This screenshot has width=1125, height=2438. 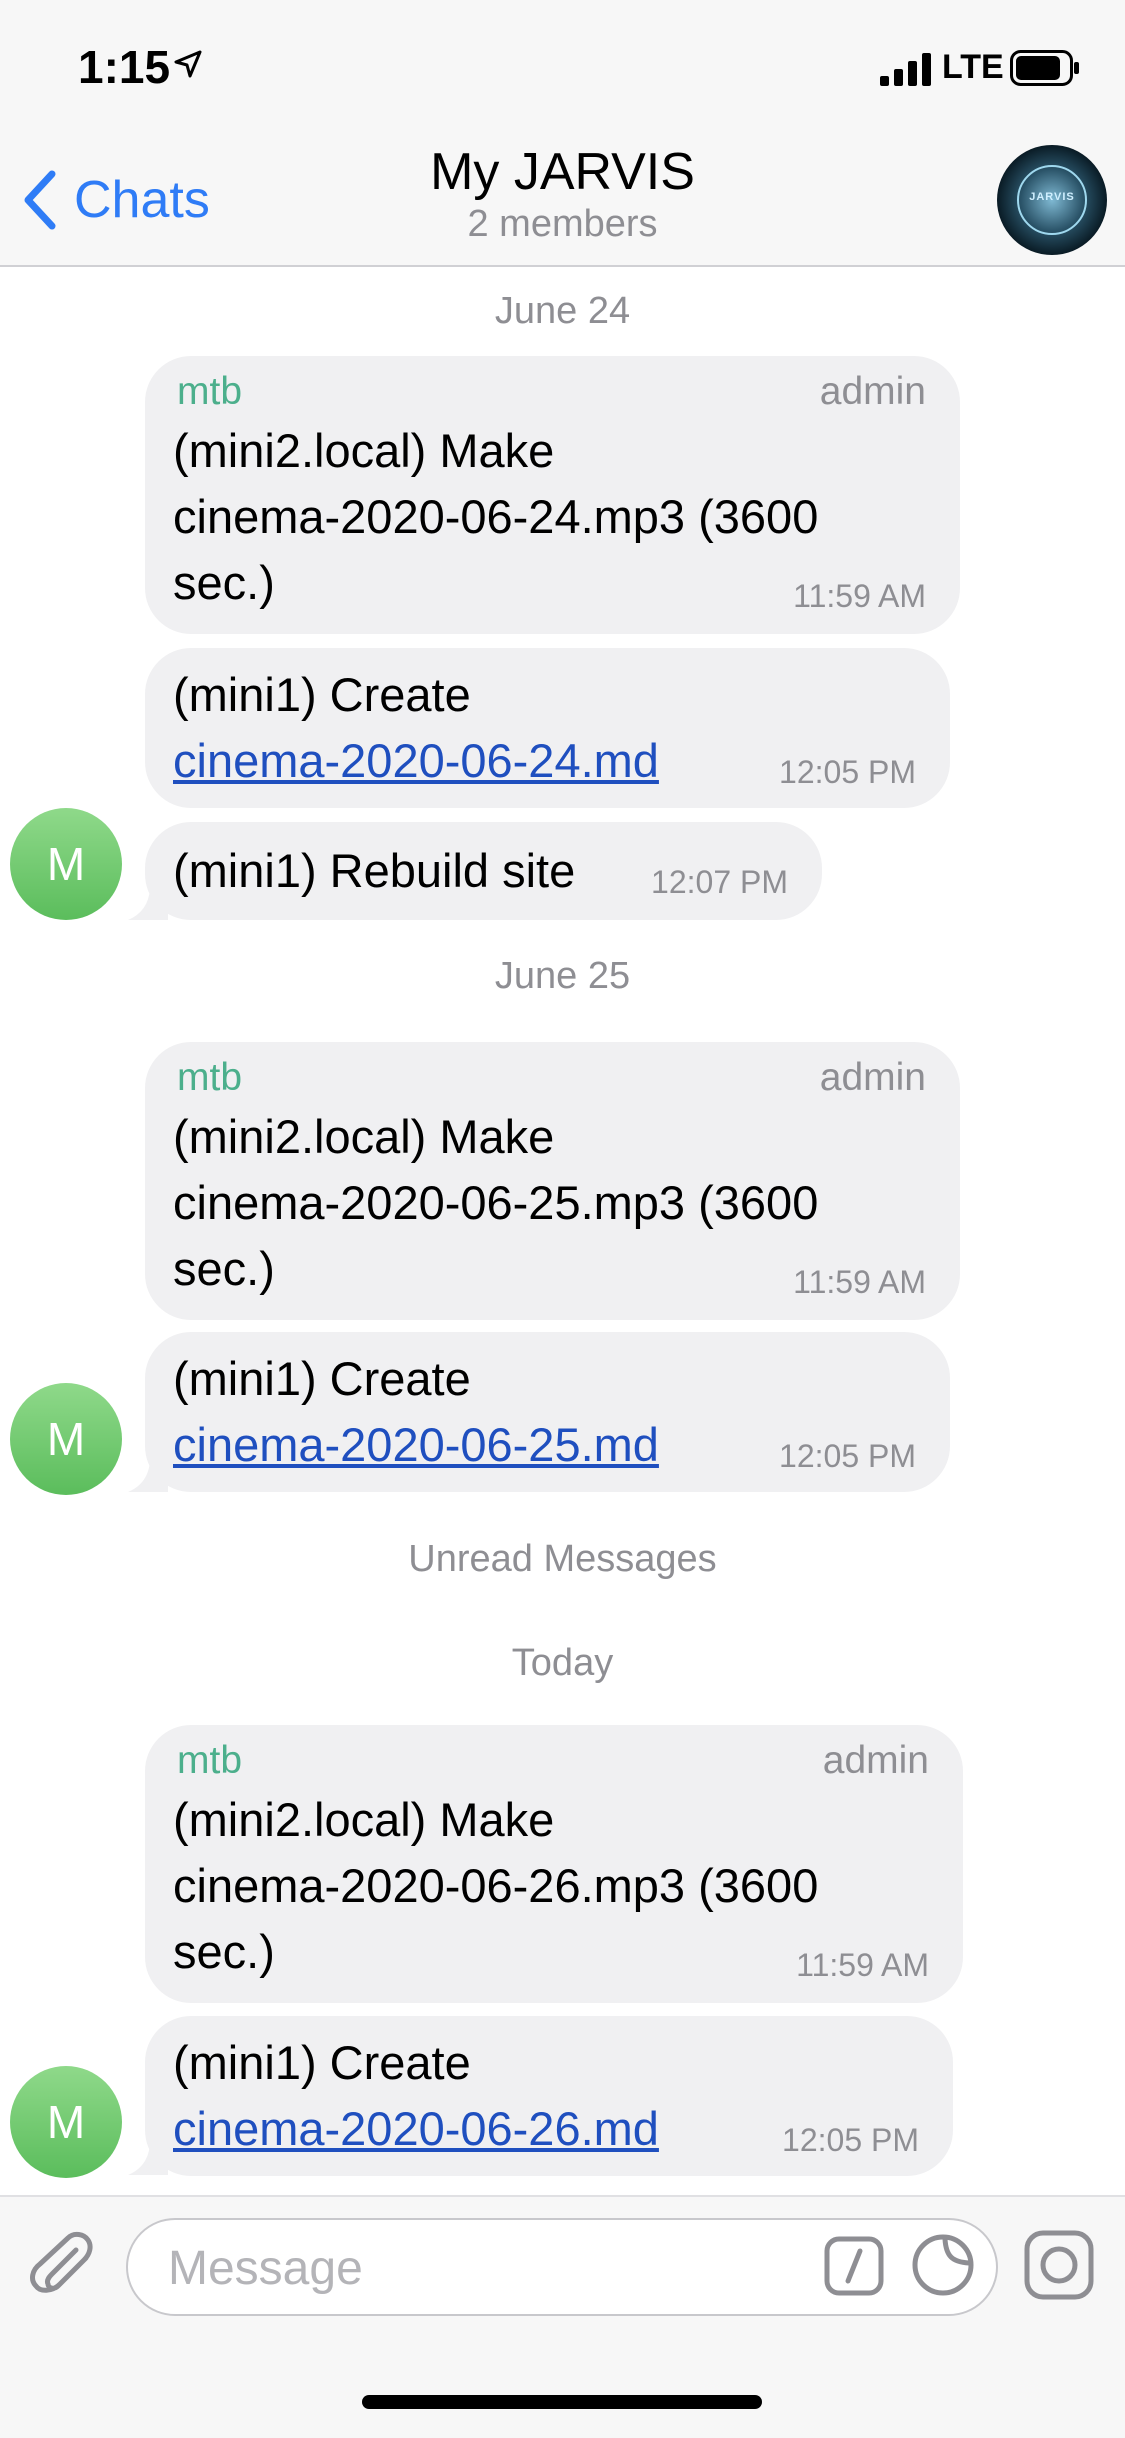 What do you see at coordinates (854, 2266) in the screenshot?
I see `slash-command-icon` at bounding box center [854, 2266].